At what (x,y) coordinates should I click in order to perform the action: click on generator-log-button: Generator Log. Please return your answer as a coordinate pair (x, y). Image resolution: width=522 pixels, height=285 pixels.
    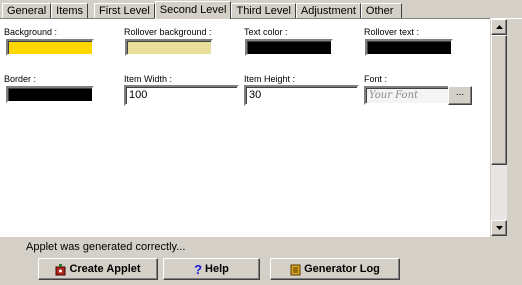
    Looking at the image, I should click on (335, 269).